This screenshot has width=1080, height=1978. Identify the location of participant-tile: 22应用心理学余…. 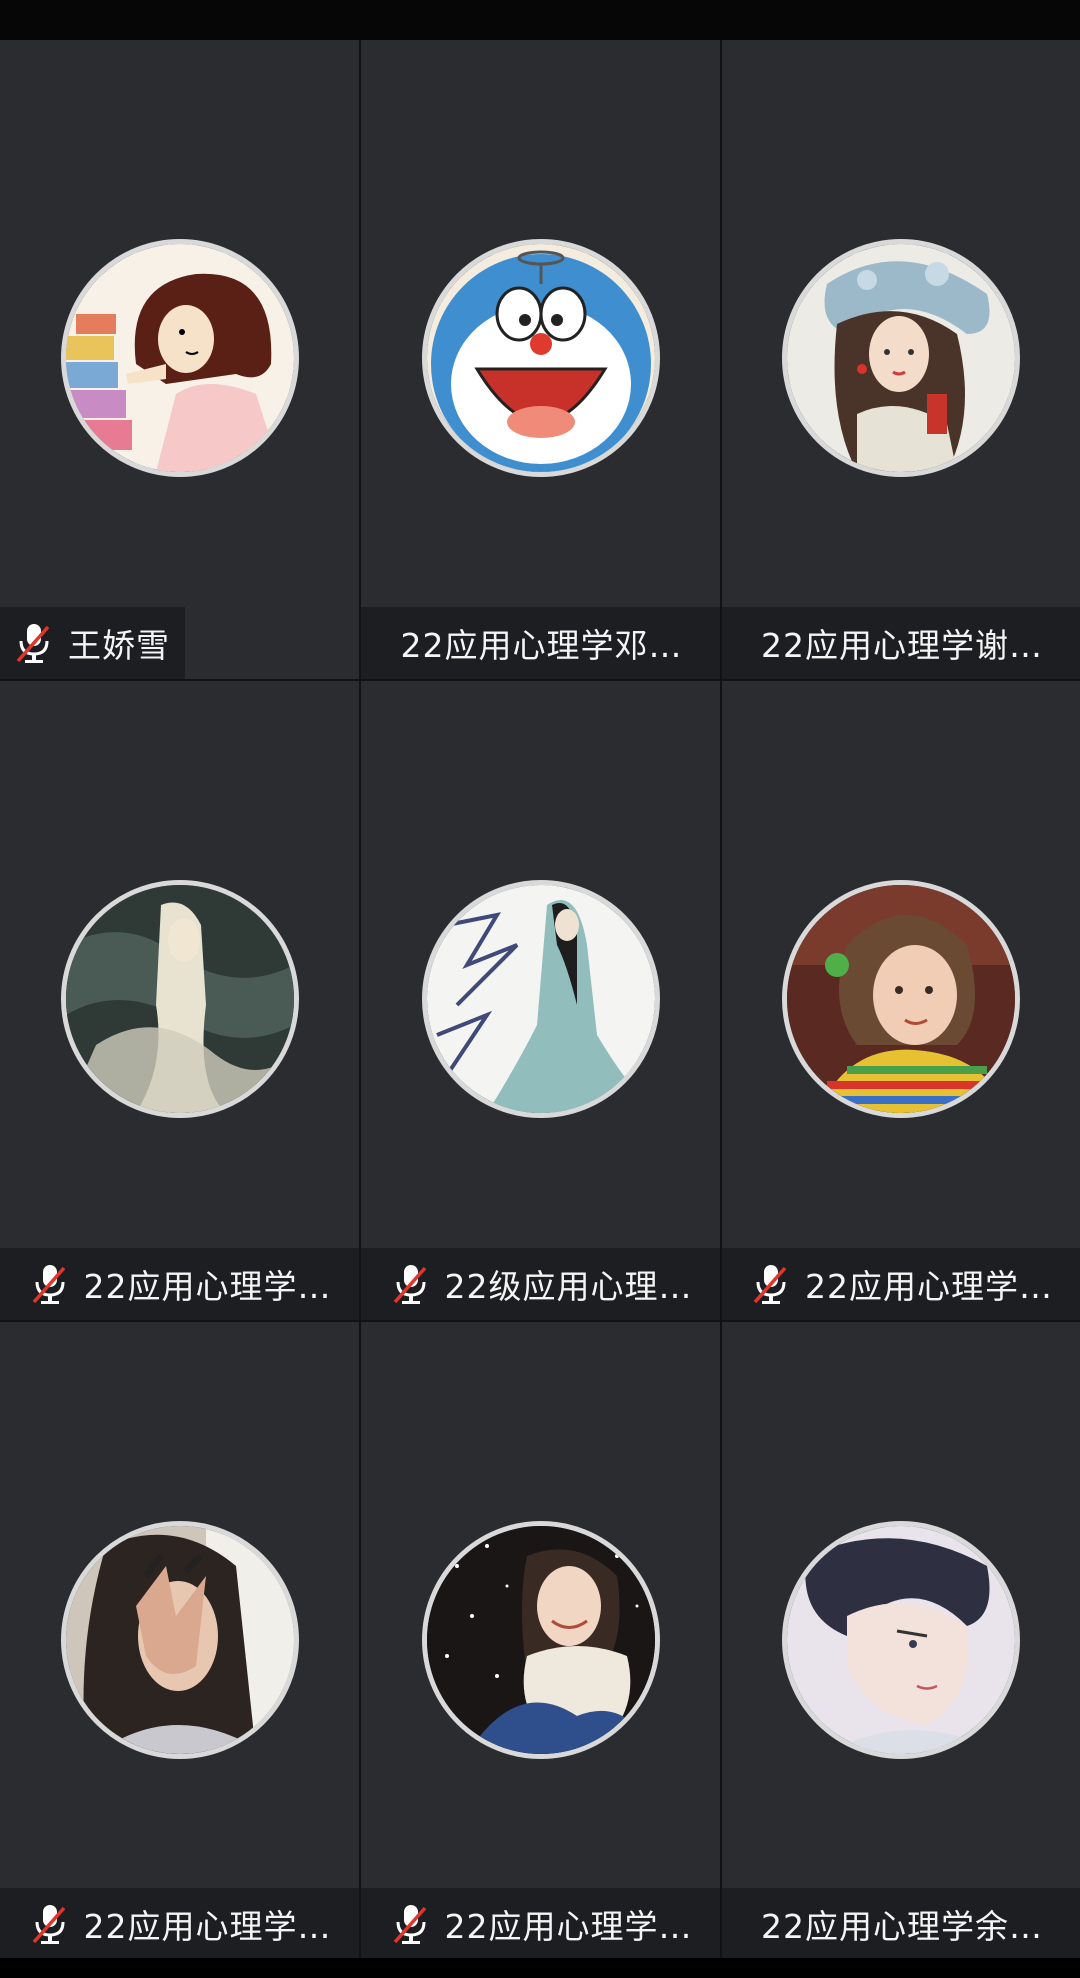
(901, 1641).